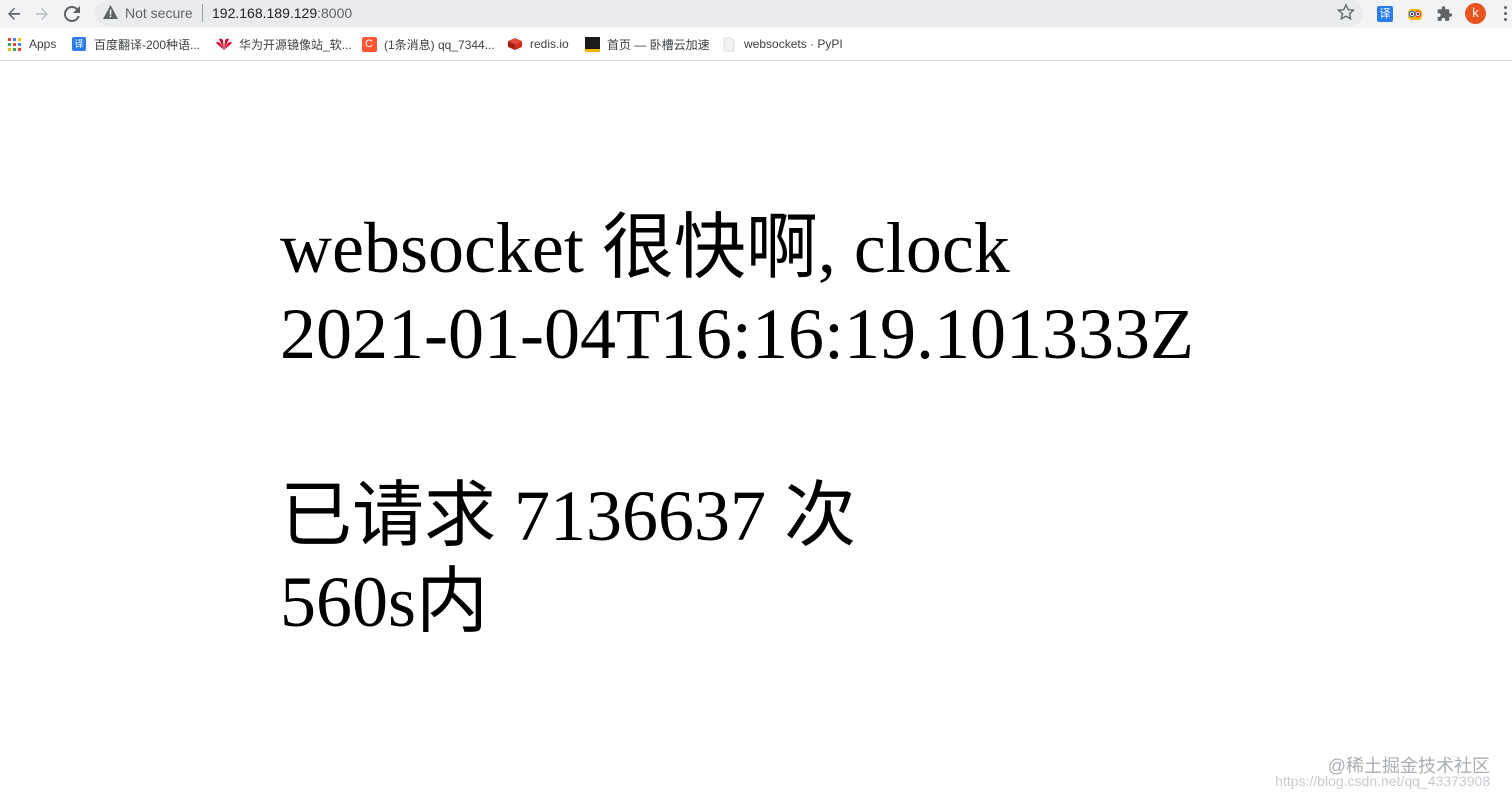  I want to click on url-separator, so click(202, 13).